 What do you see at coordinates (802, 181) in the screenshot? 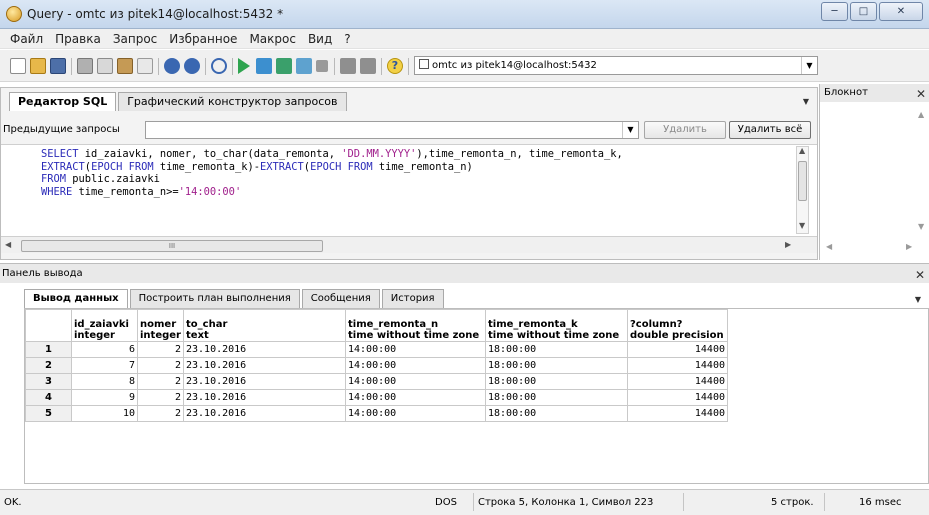
I see `scrollbar-thumb` at bounding box center [802, 181].